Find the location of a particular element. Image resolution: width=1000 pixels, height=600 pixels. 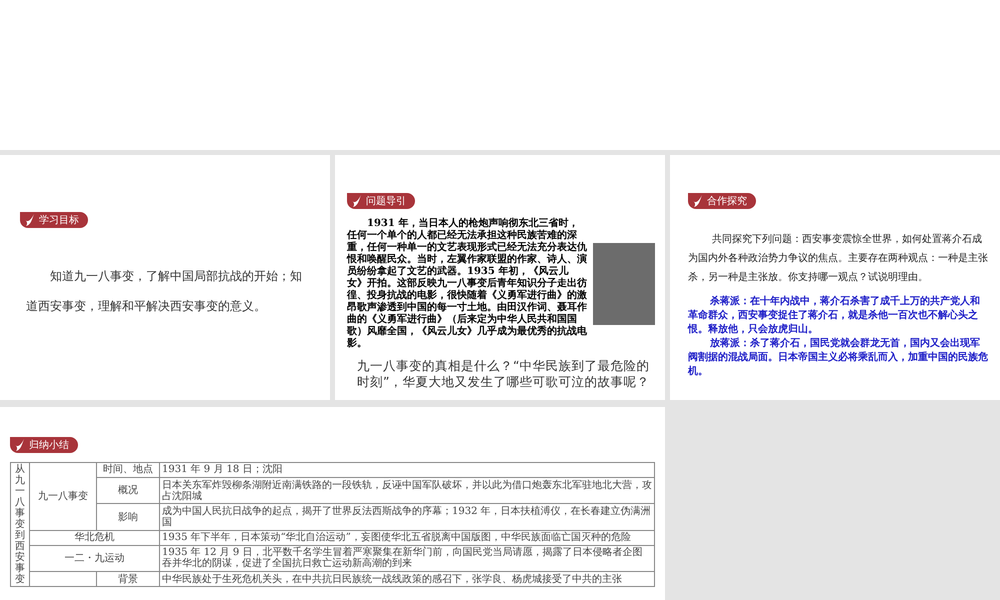

objective-text: 知道九一八事变，了解中国局部抗战的开始；知道西安事变，理解和平解决西安事变的意义。 is located at coordinates (164, 291).